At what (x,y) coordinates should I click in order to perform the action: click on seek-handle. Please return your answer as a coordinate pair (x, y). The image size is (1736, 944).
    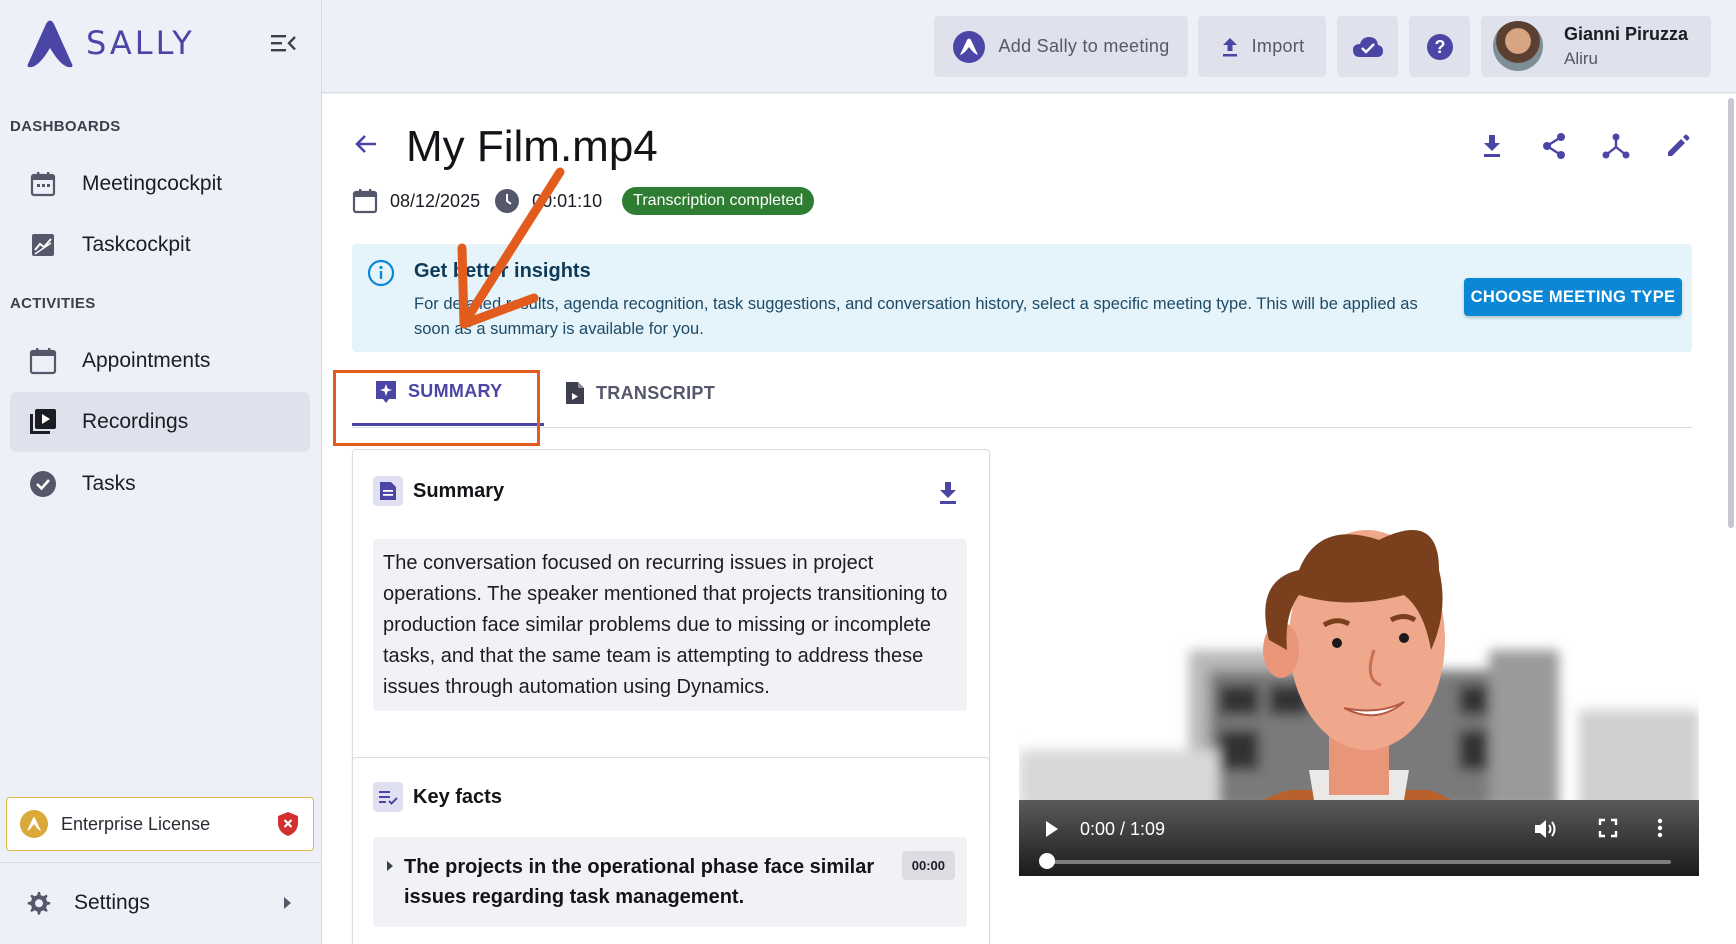
    Looking at the image, I should click on (1047, 861).